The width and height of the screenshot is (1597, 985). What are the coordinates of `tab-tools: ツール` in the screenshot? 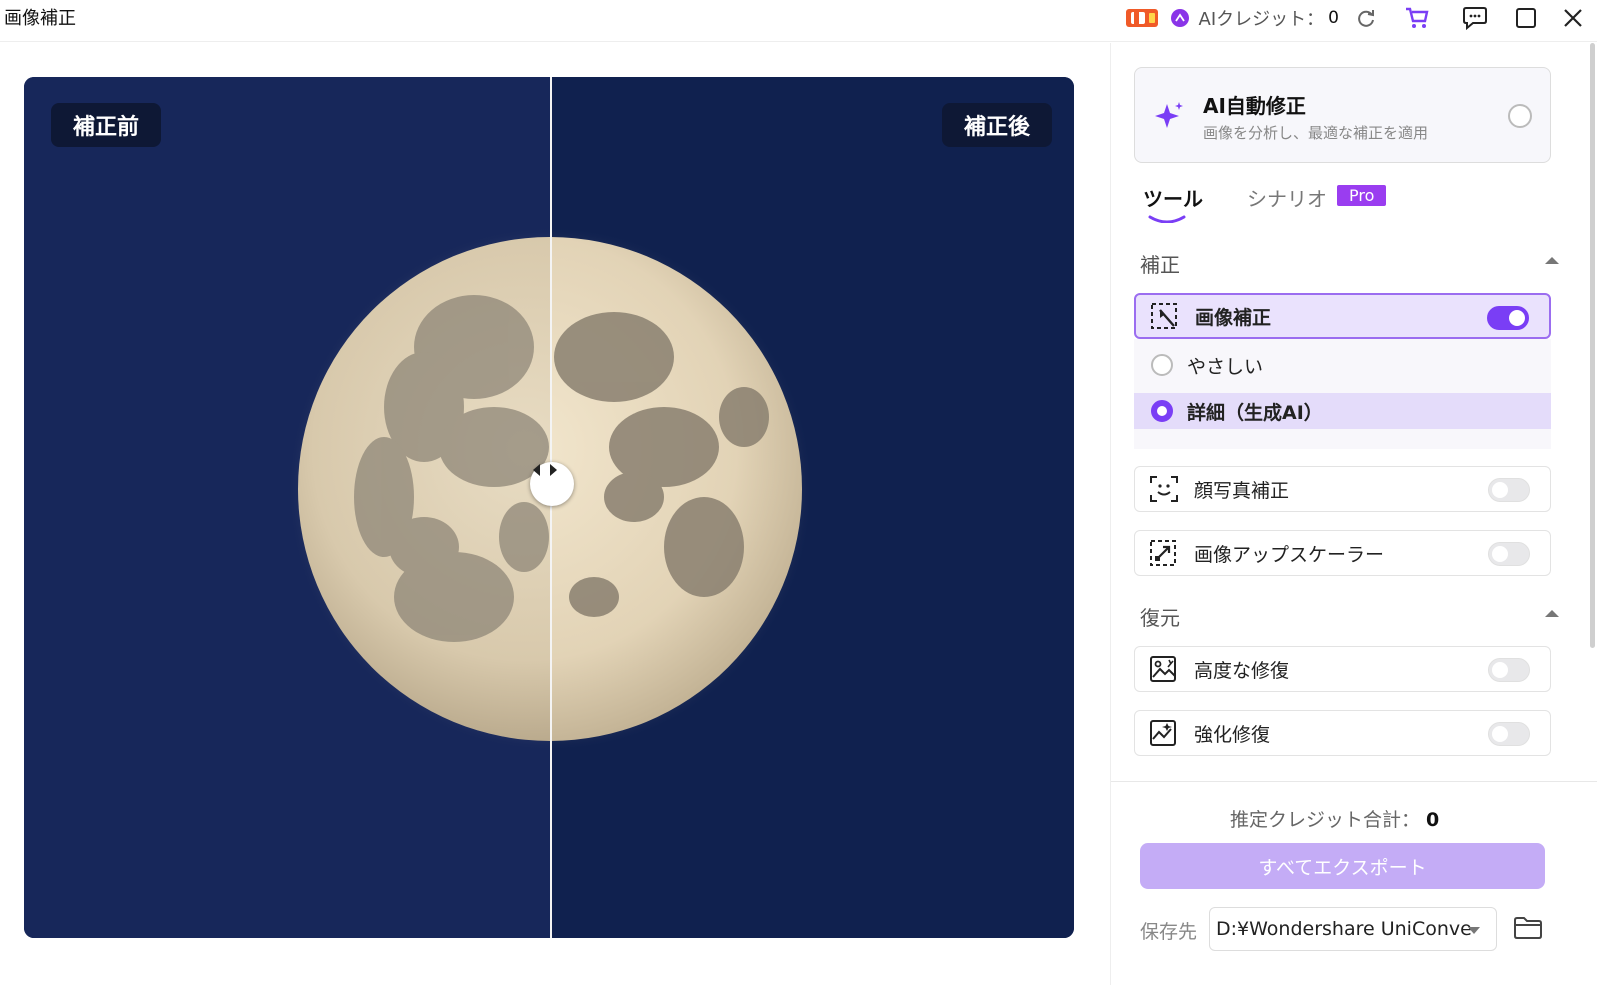 It's located at (1173, 203).